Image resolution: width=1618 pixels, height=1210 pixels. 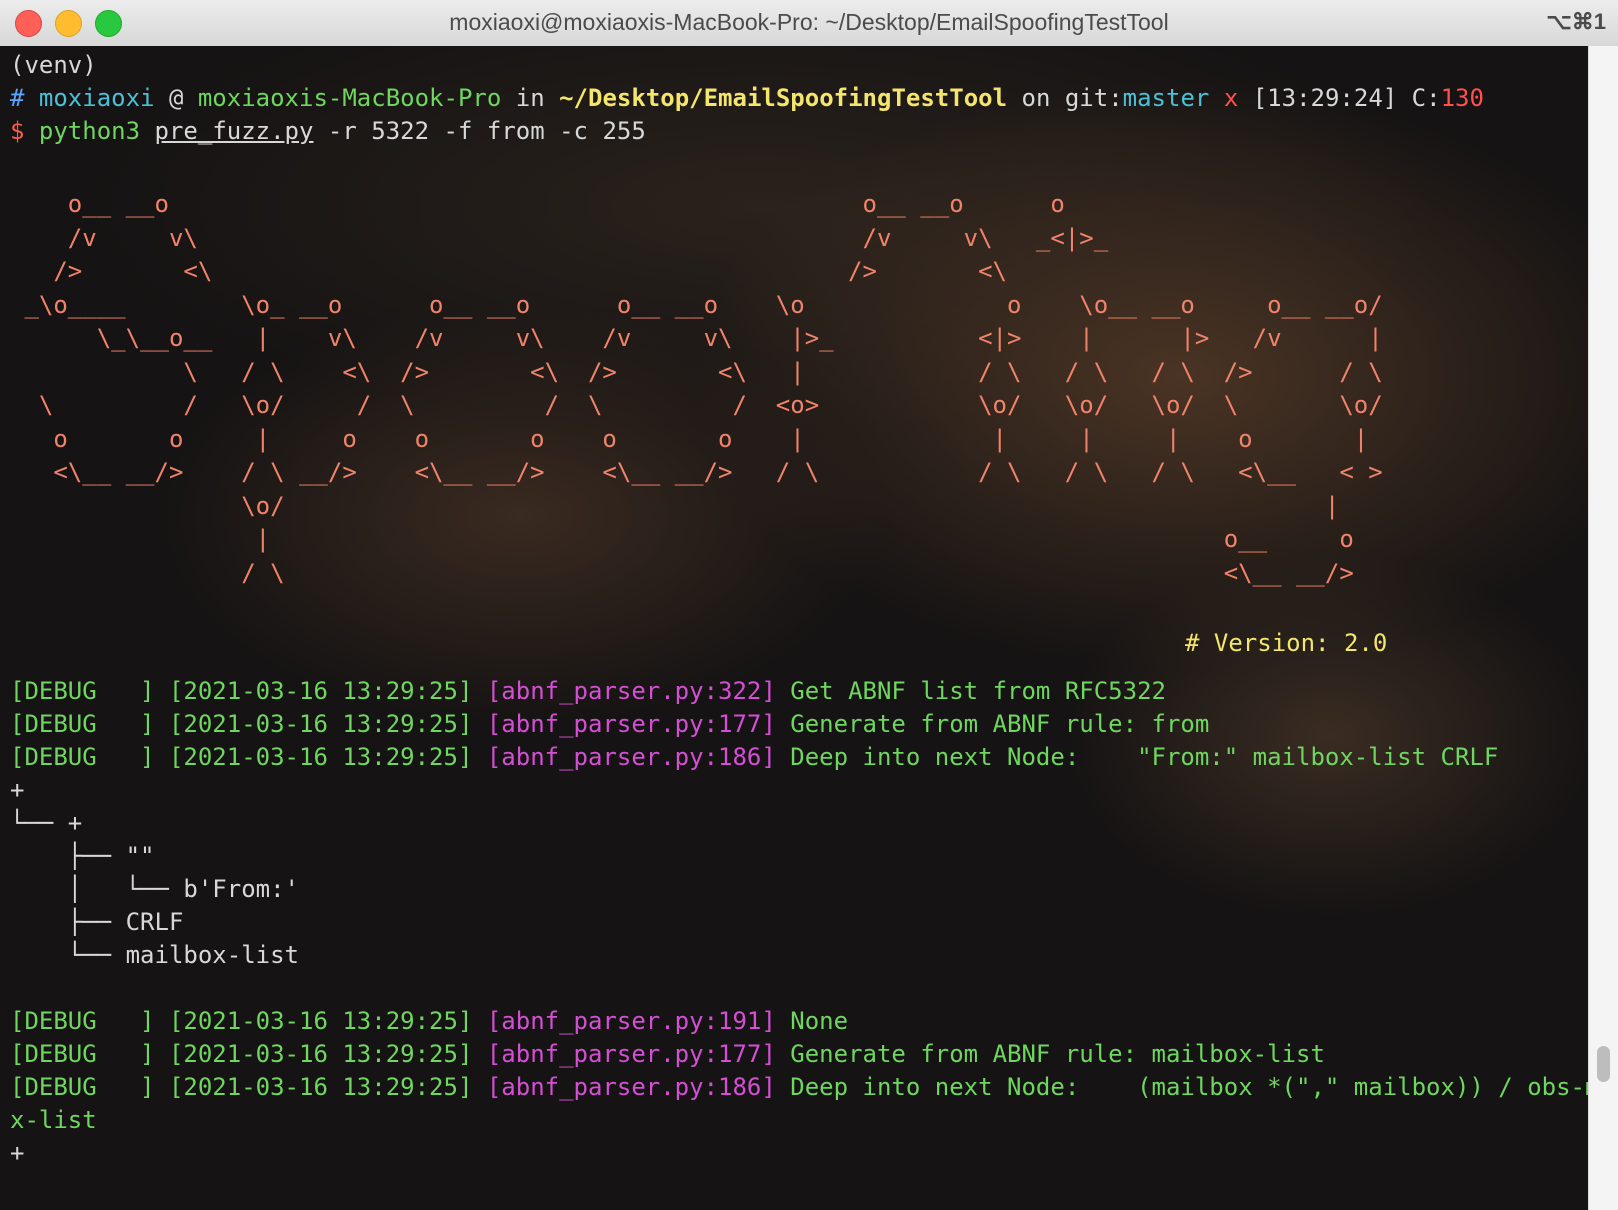 I want to click on command-name: python3, so click(x=89, y=131).